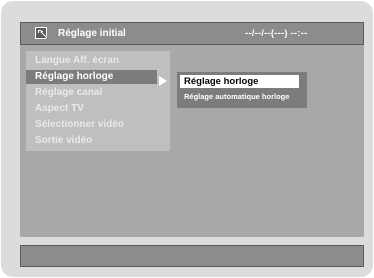 The image size is (374, 278). What do you see at coordinates (98, 109) in the screenshot?
I see `menu-item-aspect-tv: Aspect TV` at bounding box center [98, 109].